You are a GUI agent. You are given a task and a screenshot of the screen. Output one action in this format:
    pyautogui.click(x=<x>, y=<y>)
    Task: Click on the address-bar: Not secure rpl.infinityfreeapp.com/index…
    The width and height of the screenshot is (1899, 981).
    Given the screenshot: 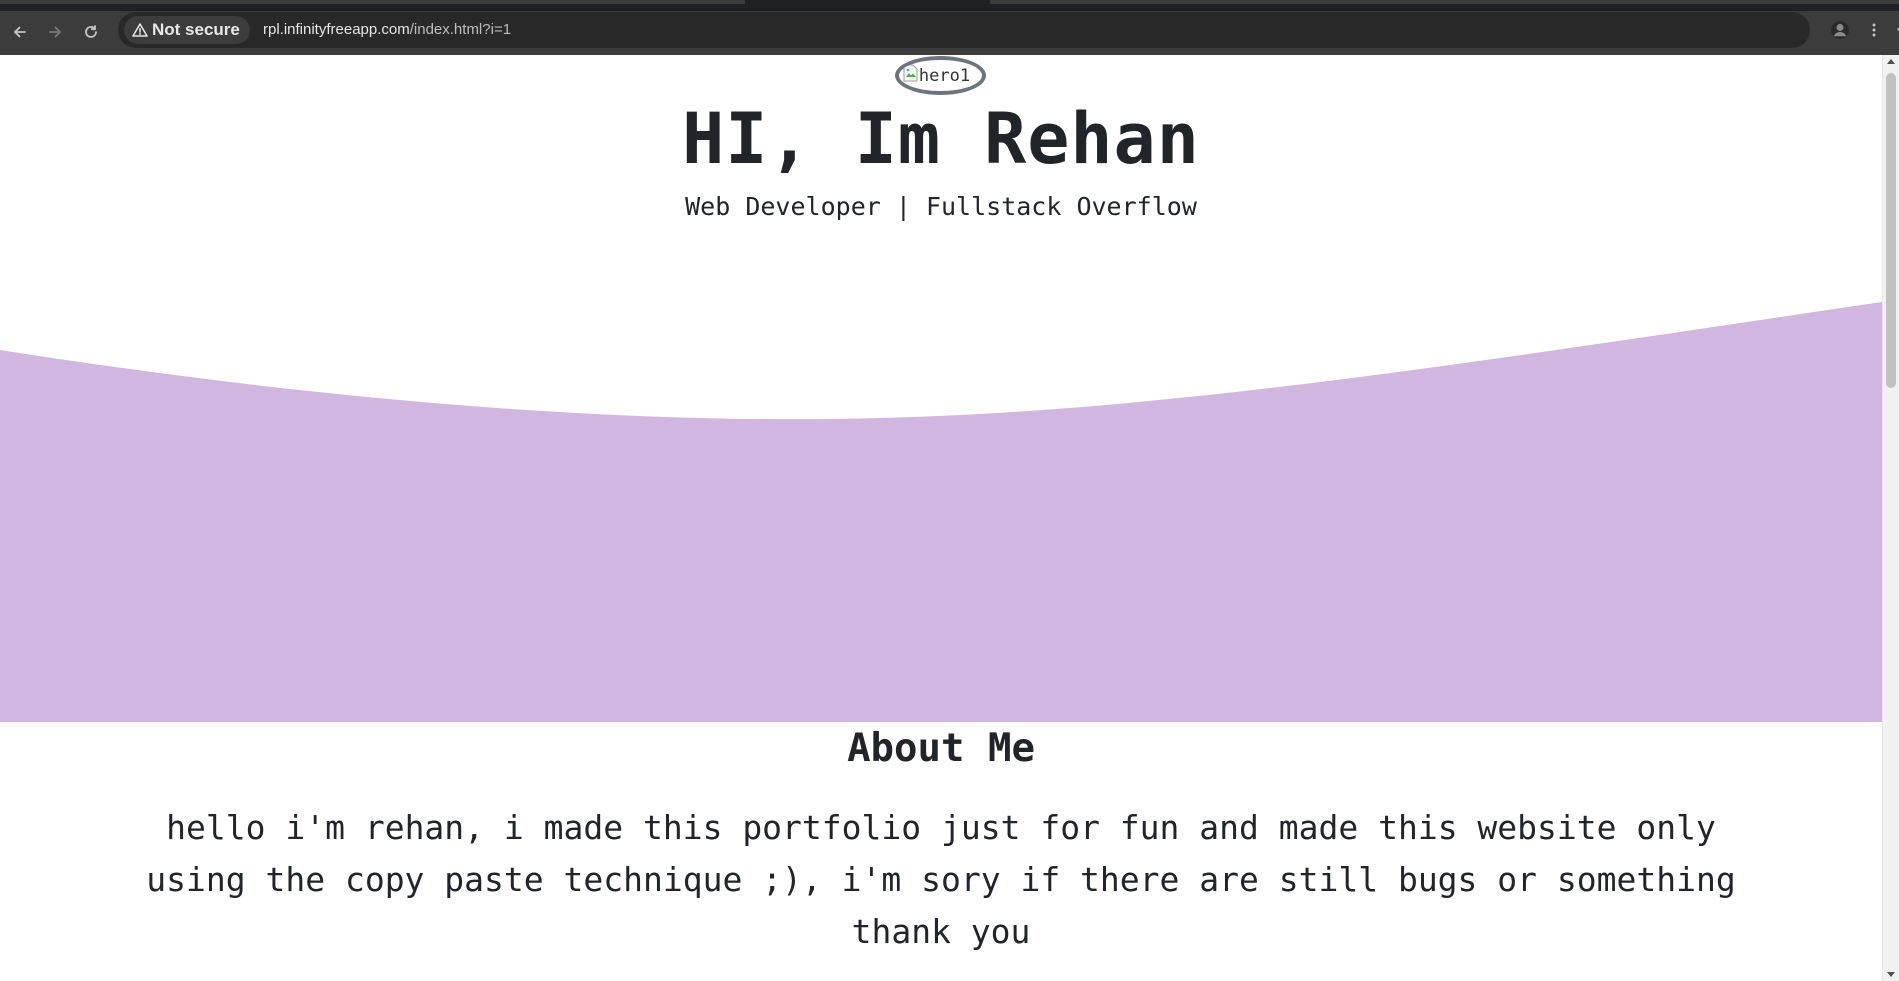 What is the action you would take?
    pyautogui.click(x=1008, y=30)
    